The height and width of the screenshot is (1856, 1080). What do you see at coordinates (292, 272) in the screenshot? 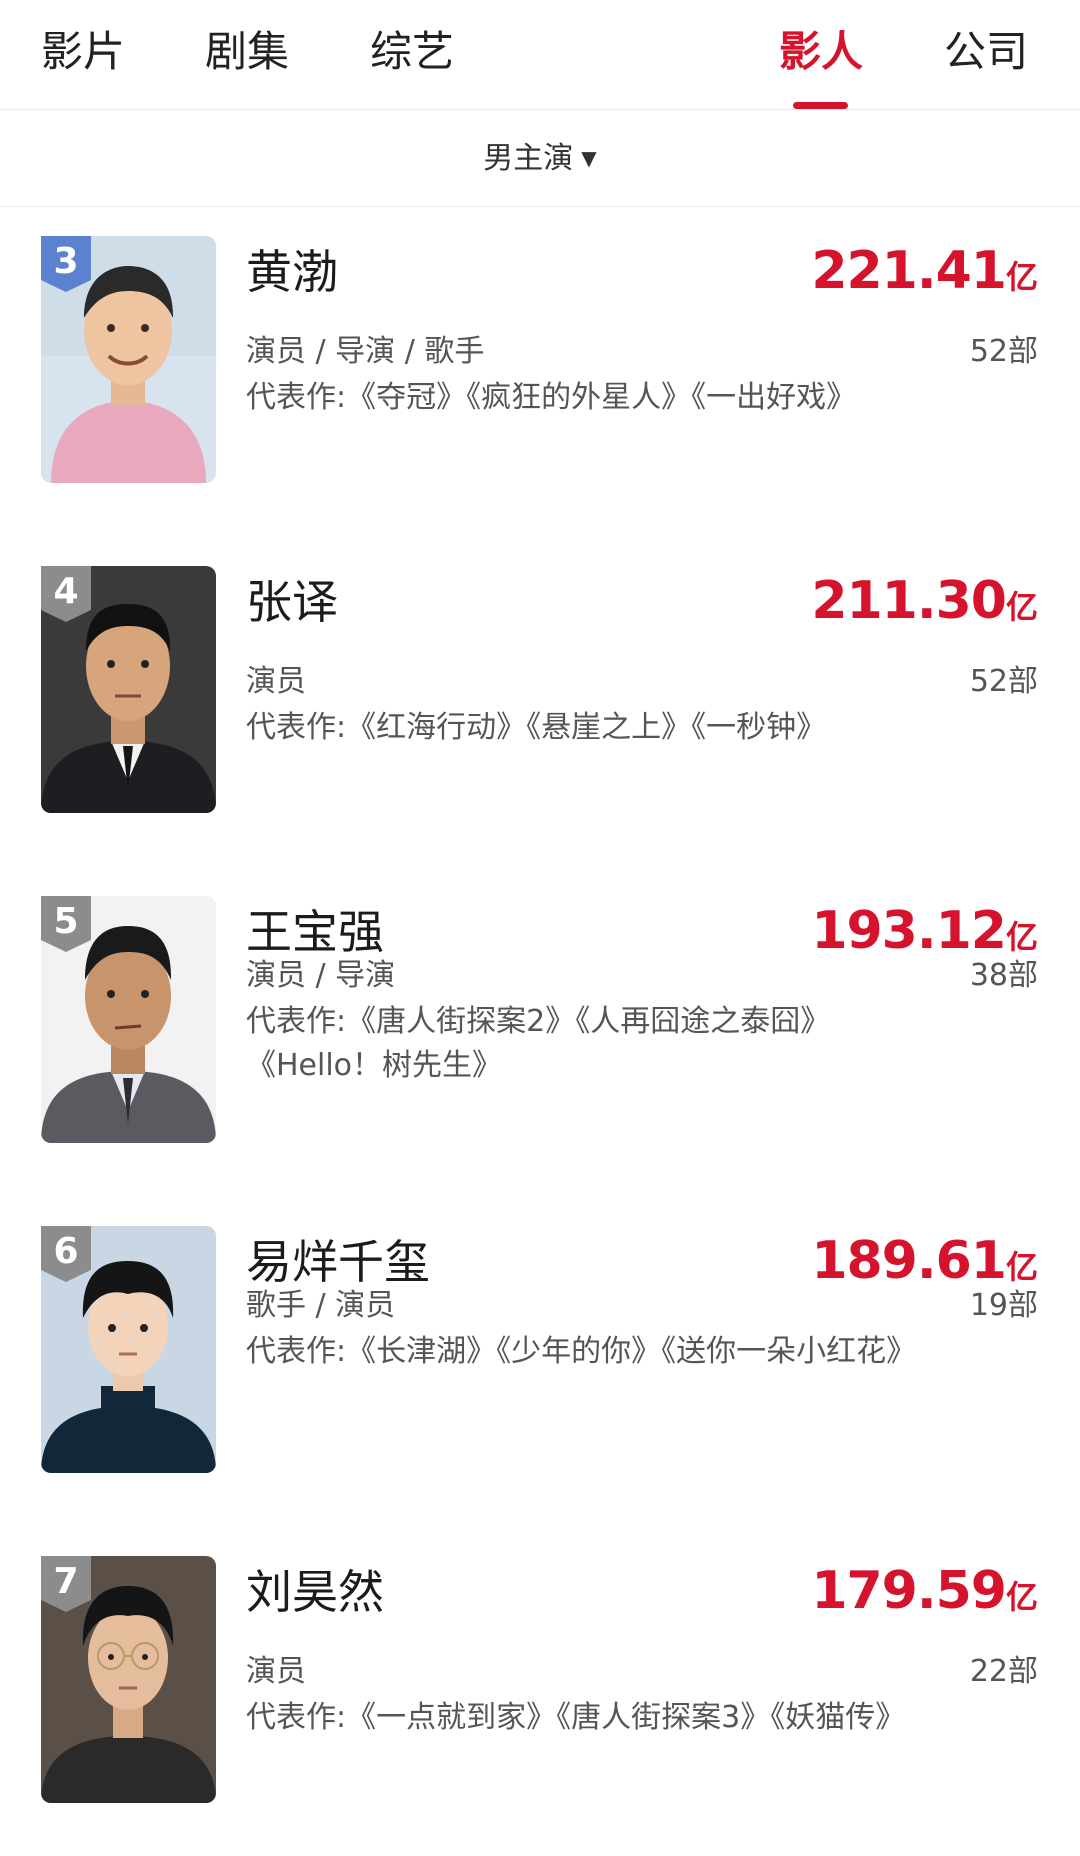
I see `actor-name: 黄渤` at bounding box center [292, 272].